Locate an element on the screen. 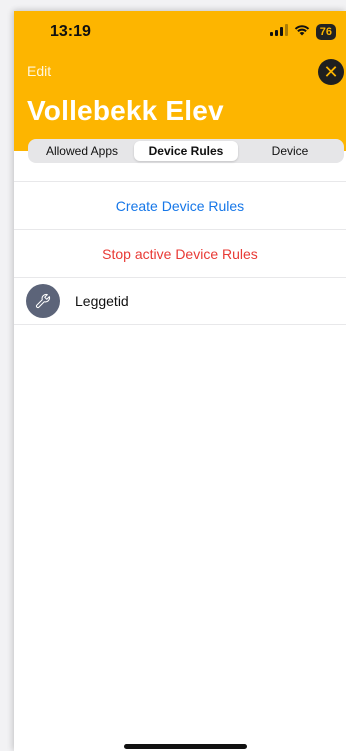  segmented-control: Allowed Apps Device Rules Device is located at coordinates (186, 151).